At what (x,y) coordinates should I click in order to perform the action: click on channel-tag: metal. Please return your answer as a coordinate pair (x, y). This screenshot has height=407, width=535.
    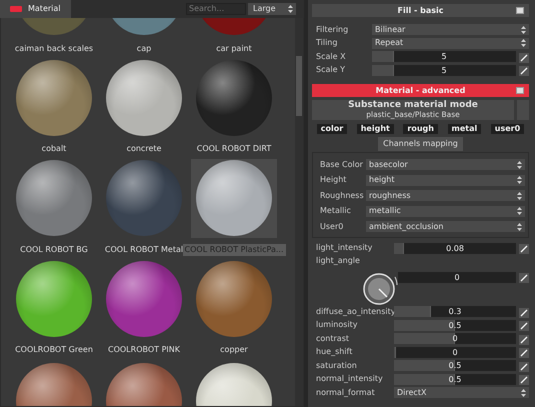
    Looking at the image, I should click on (465, 129).